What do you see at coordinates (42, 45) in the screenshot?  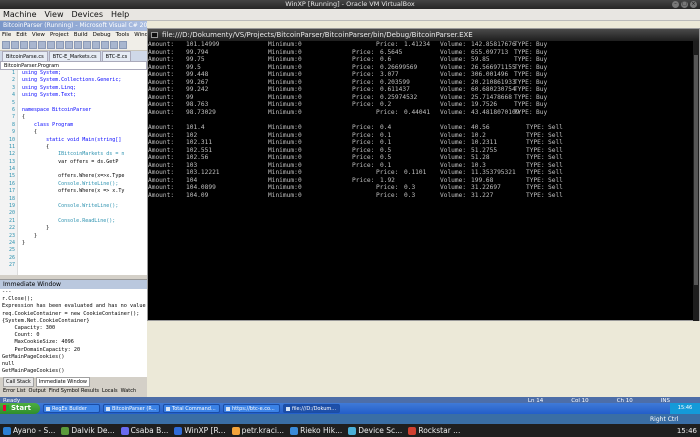 I see `cut-icon` at bounding box center [42, 45].